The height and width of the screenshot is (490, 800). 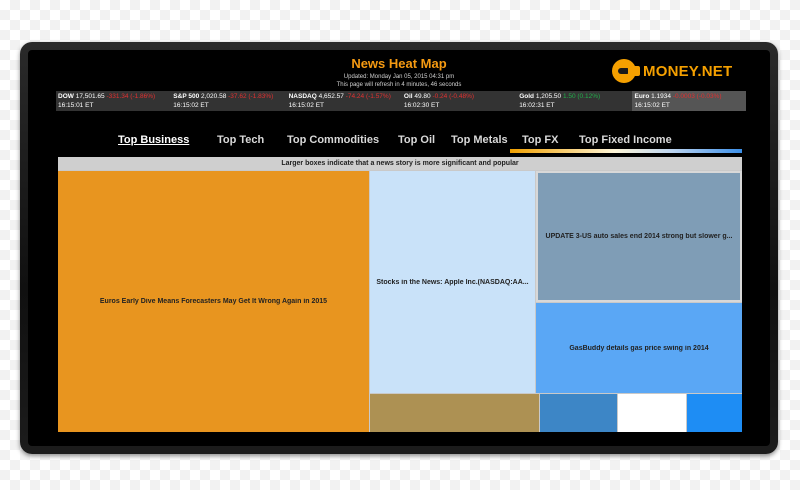 I want to click on ticker-name: Gold, so click(x=526, y=96).